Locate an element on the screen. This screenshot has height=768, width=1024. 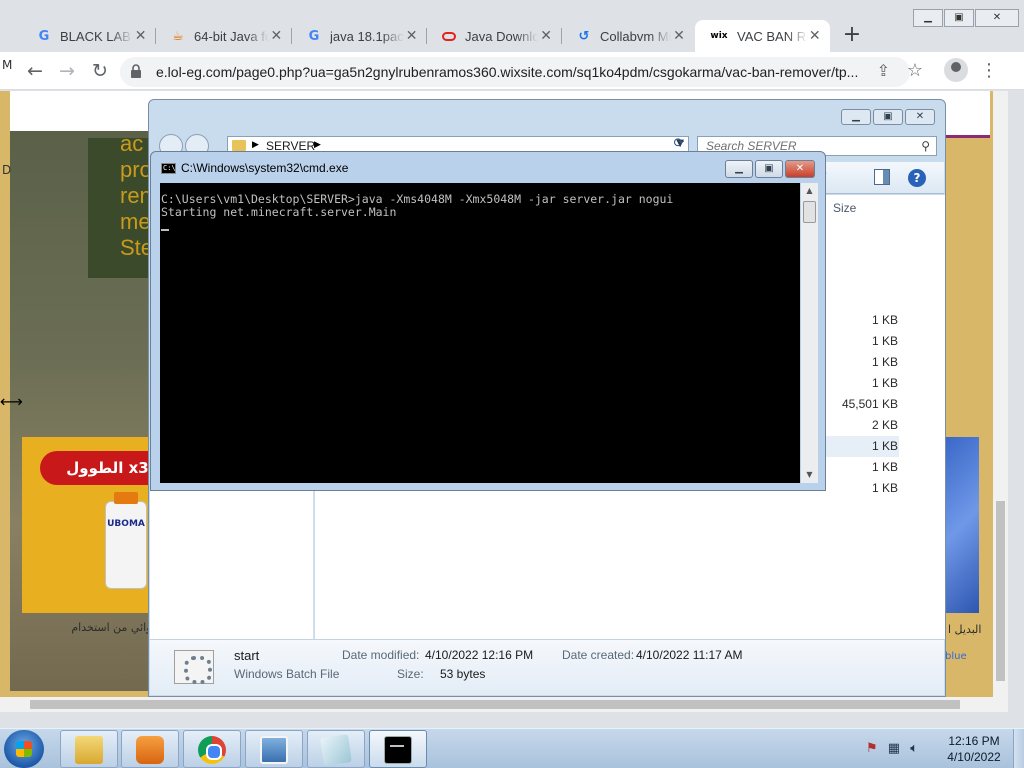
system-tray: ⚑ ▦ 🔈︎ is located at coordinates (892, 748).